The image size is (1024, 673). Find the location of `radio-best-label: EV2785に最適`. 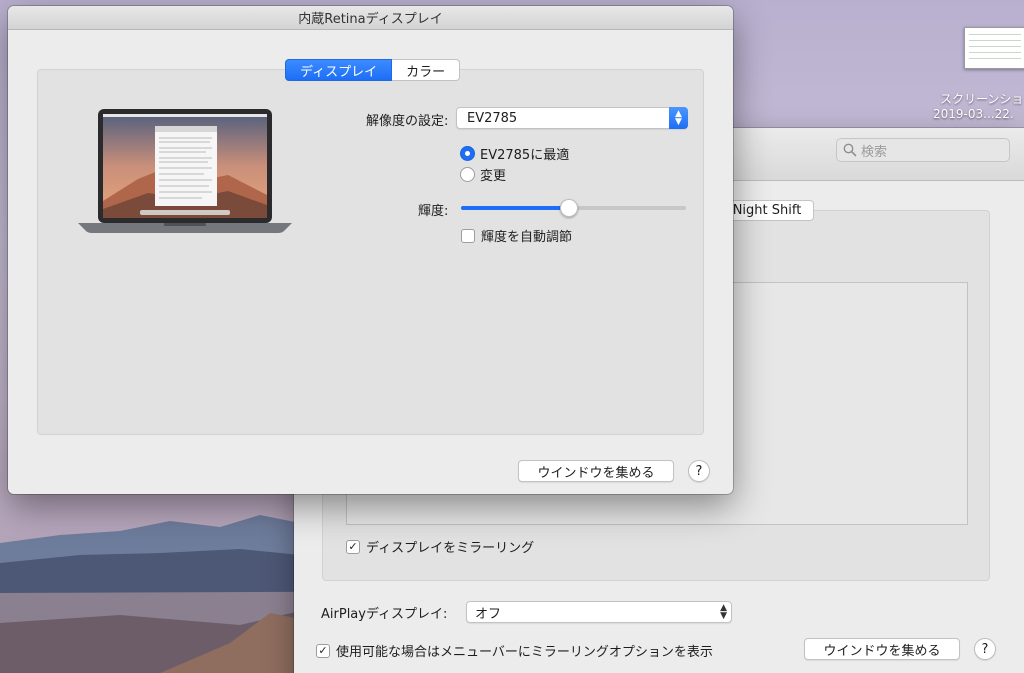

radio-best-label: EV2785に最適 is located at coordinates (525, 155).